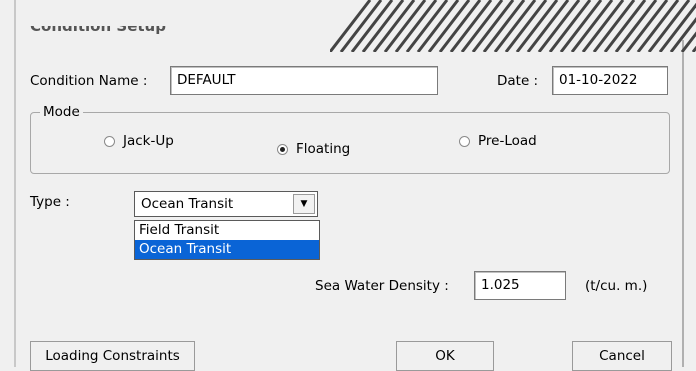 The image size is (696, 371). Describe the element at coordinates (464, 141) in the screenshot. I see `pre-load-radio` at that location.